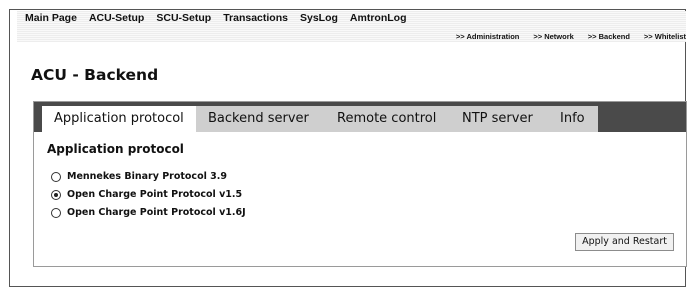  What do you see at coordinates (487, 36) in the screenshot?
I see `submenu-administration: >> Administration` at bounding box center [487, 36].